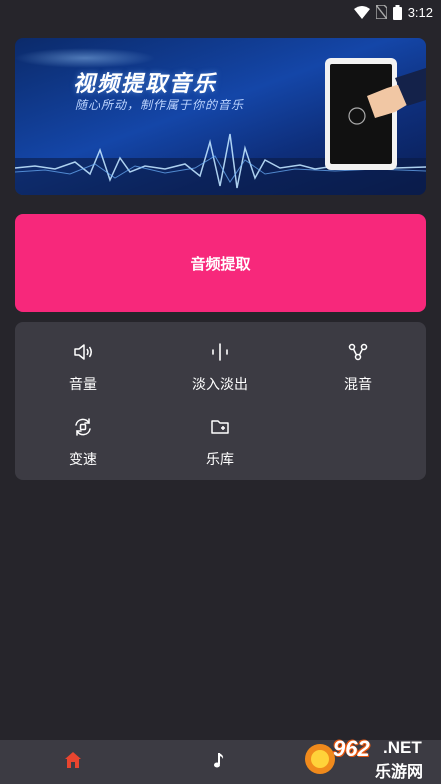 This screenshot has height=784, width=441. Describe the element at coordinates (220, 385) in the screenshot. I see `tool-label: 淡入淡出` at that location.